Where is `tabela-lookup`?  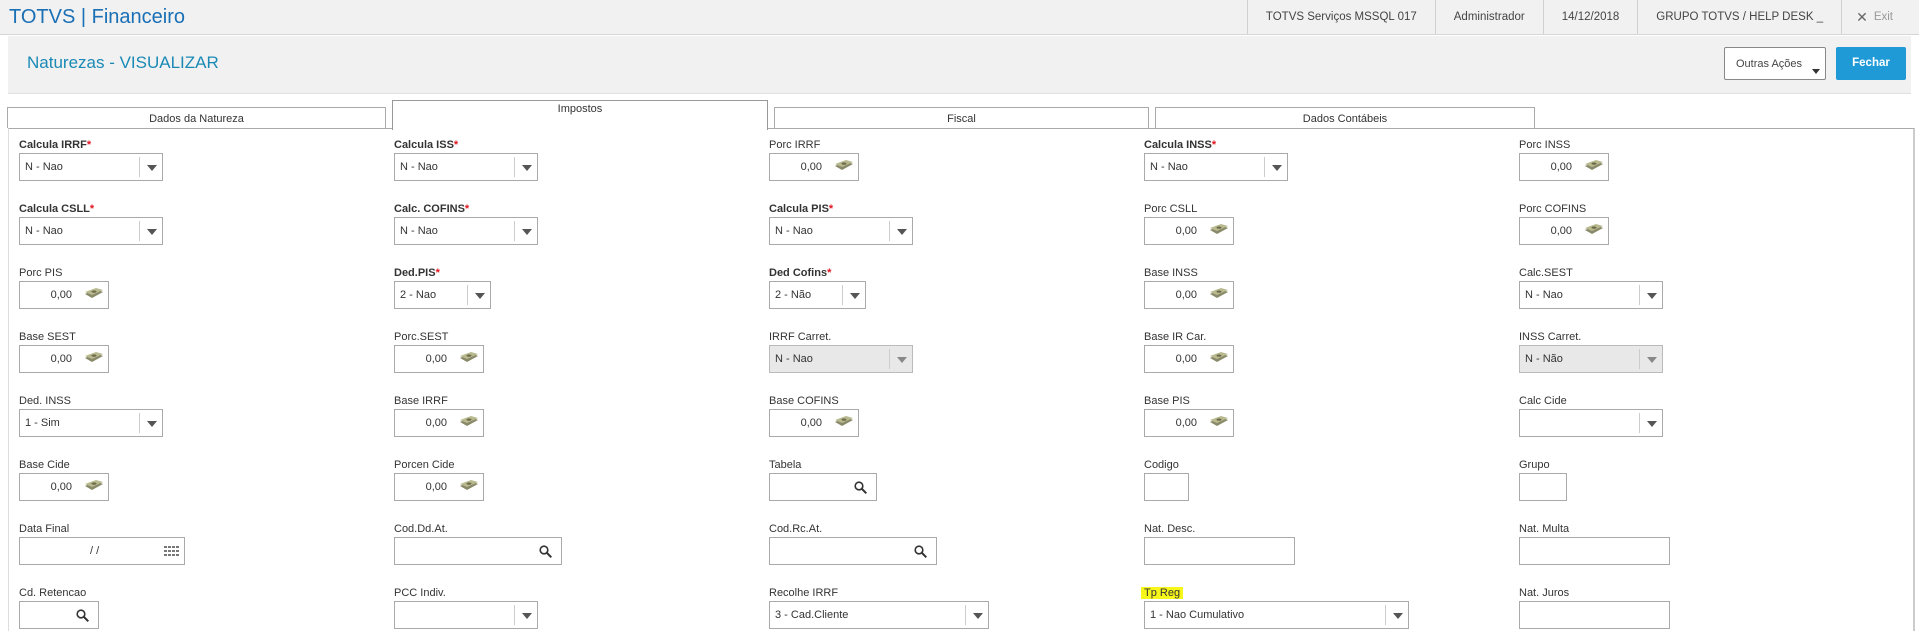
tabela-lookup is located at coordinates (823, 487).